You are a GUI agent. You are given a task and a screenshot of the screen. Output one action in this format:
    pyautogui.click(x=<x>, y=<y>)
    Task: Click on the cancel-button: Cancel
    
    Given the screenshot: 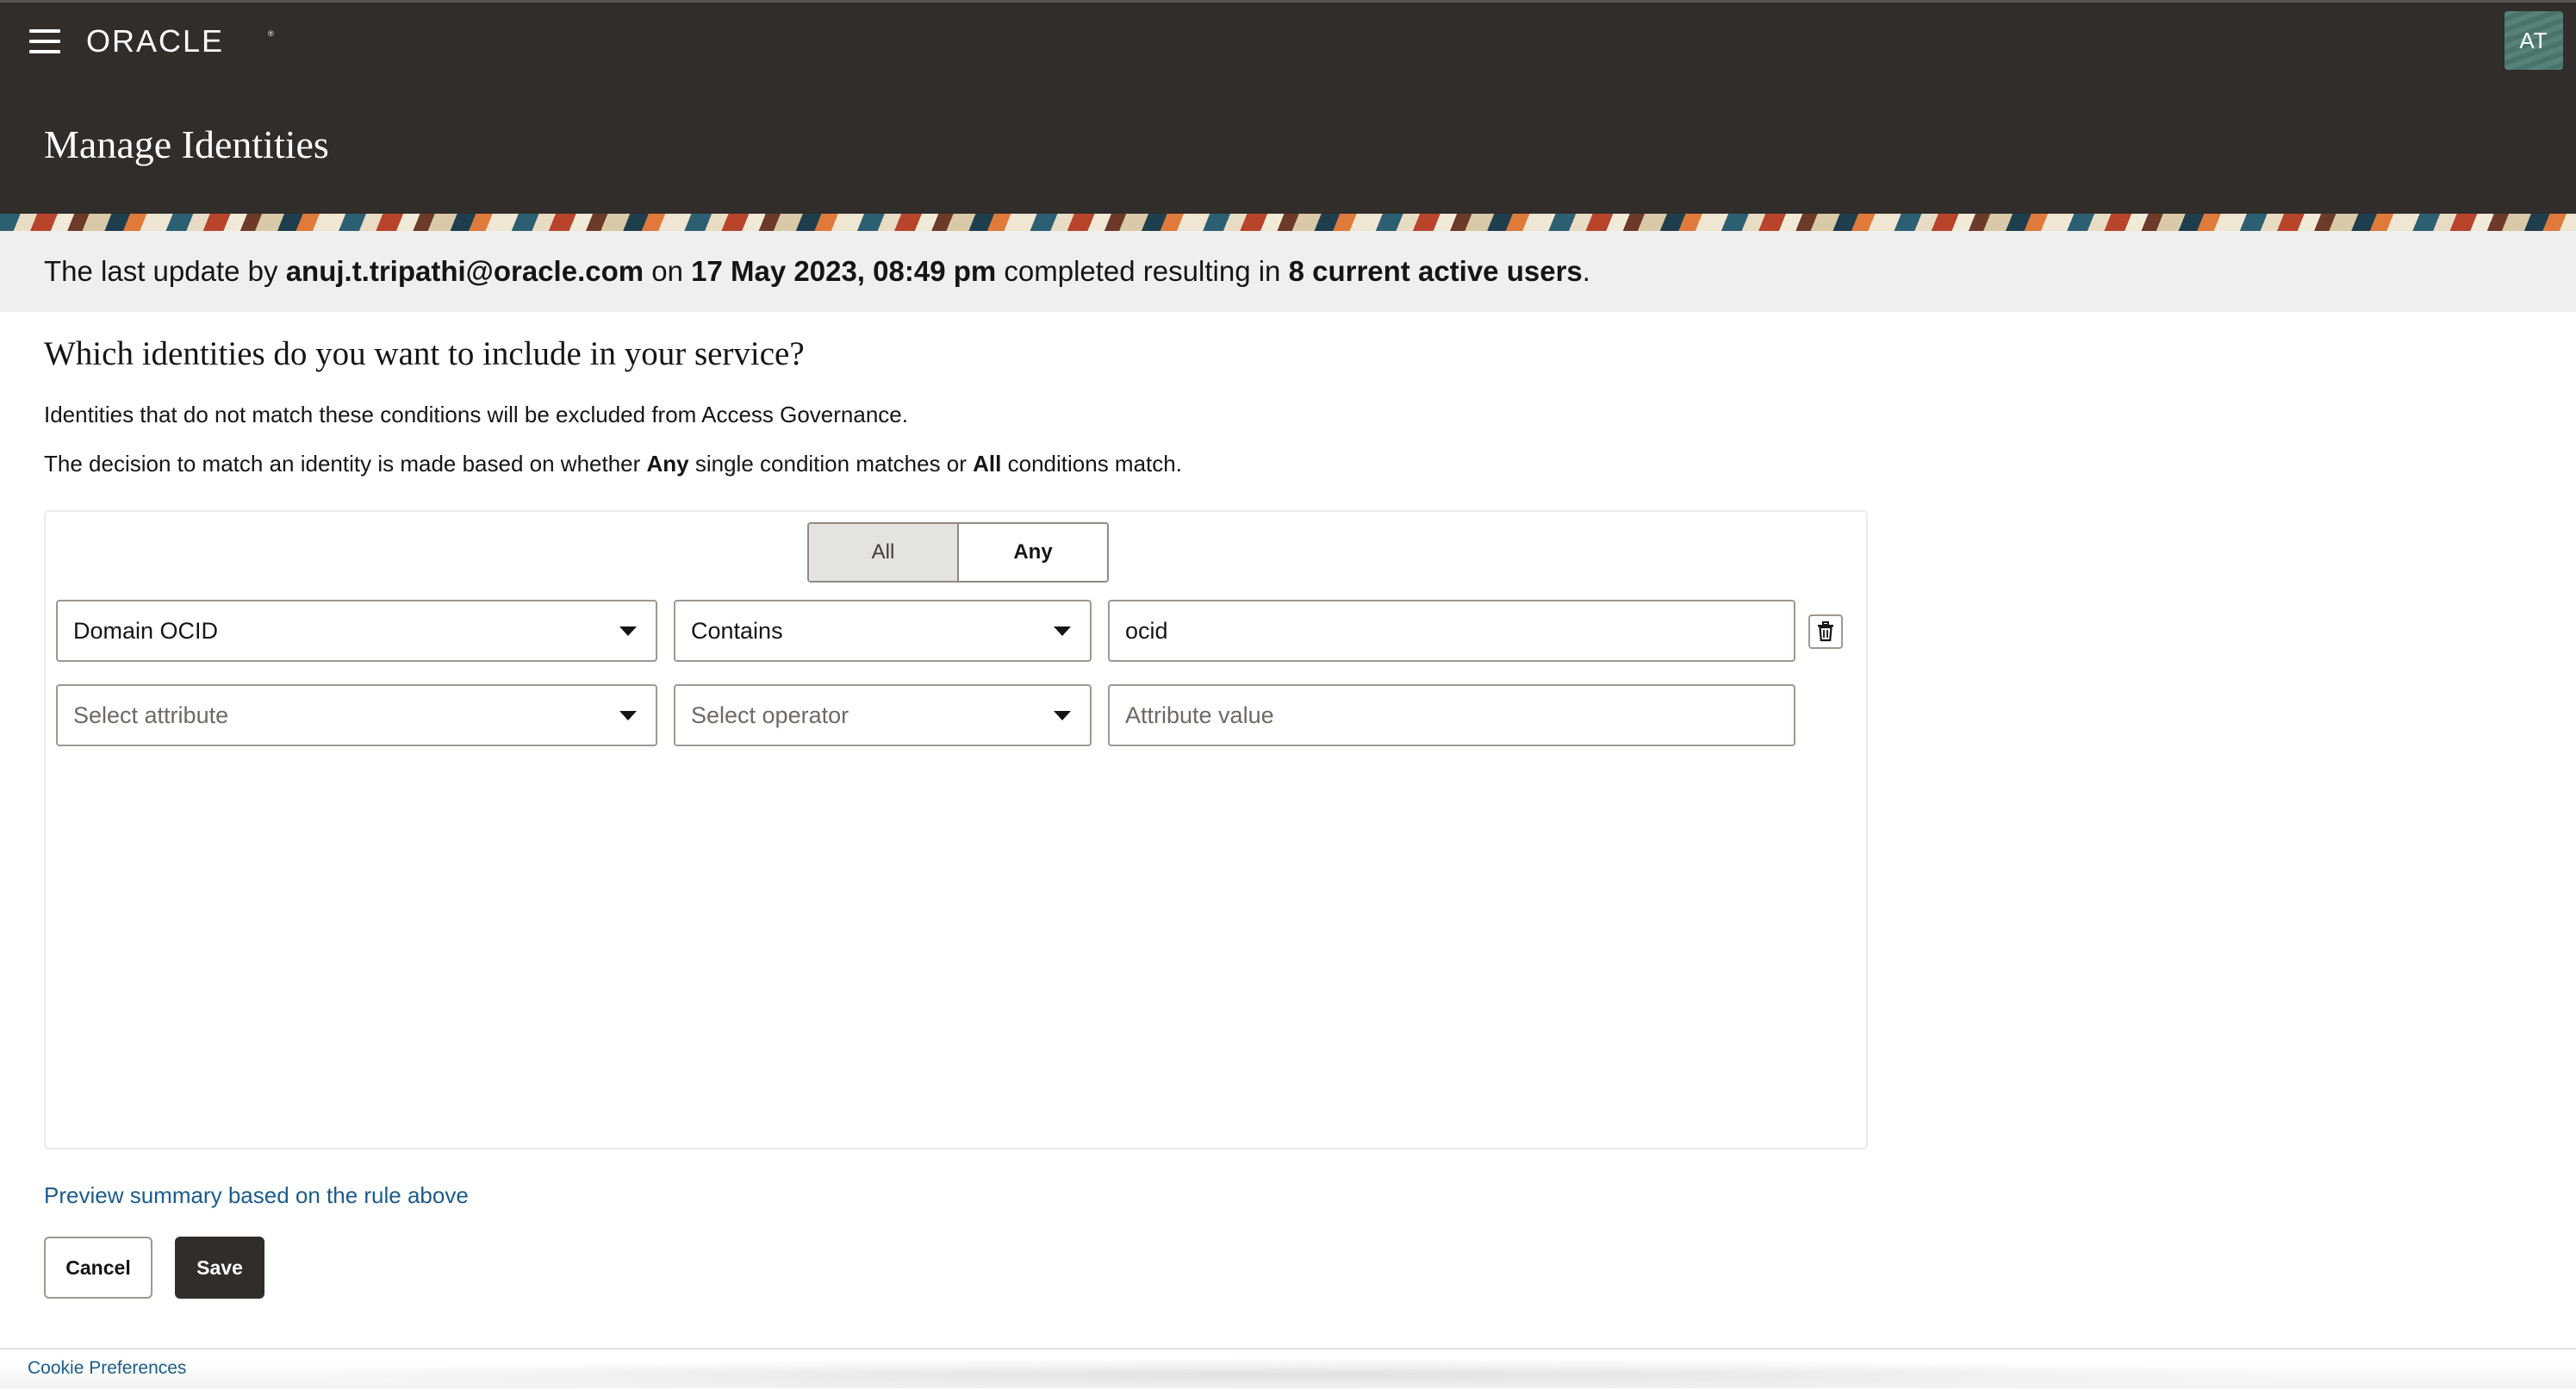 What is the action you would take?
    pyautogui.click(x=98, y=1268)
    